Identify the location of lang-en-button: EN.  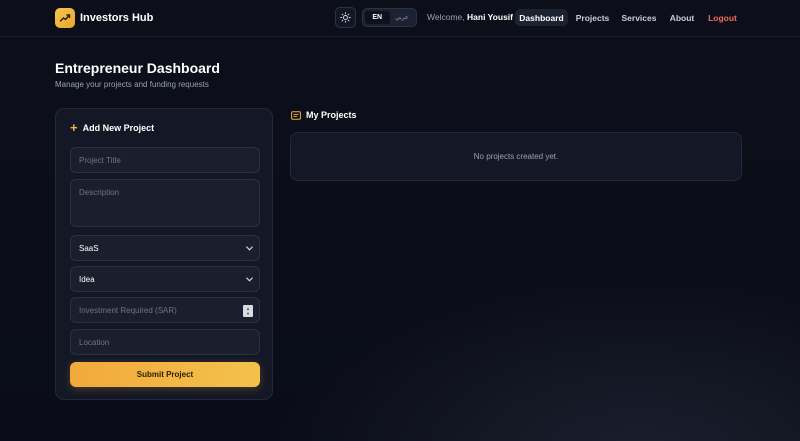
(377, 17).